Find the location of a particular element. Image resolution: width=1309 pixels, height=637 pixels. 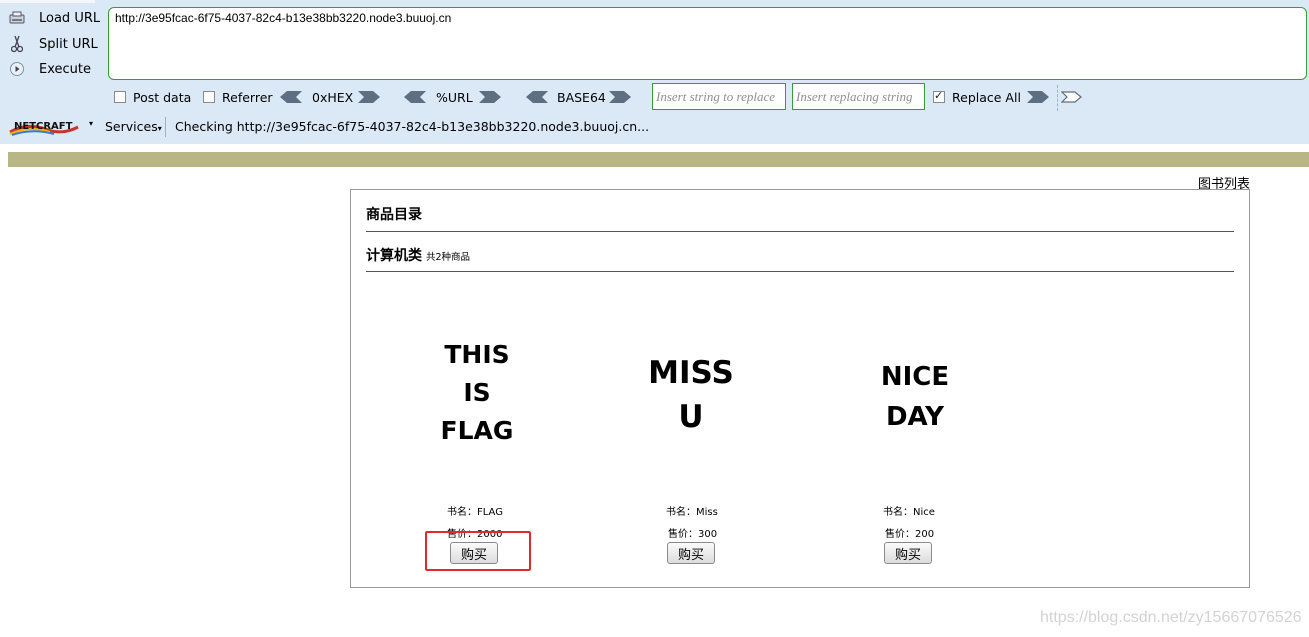

watermark: https://blog.csdn.net/zy15667076526 is located at coordinates (1171, 617).